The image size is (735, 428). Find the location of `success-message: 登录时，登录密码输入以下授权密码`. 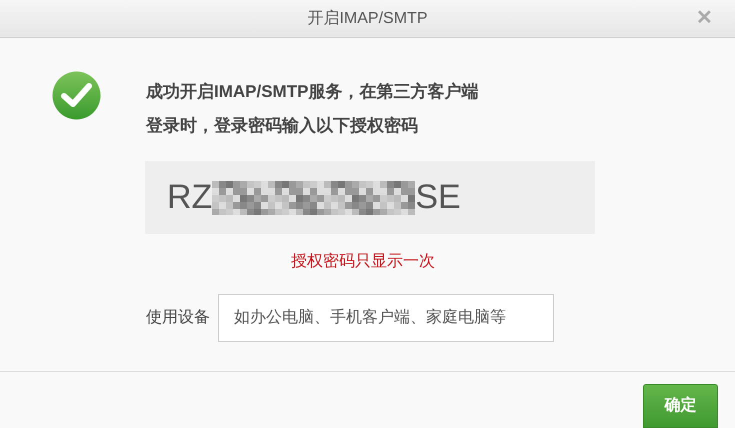

success-message: 登录时，登录密码输入以下授权密码 is located at coordinates (282, 126).